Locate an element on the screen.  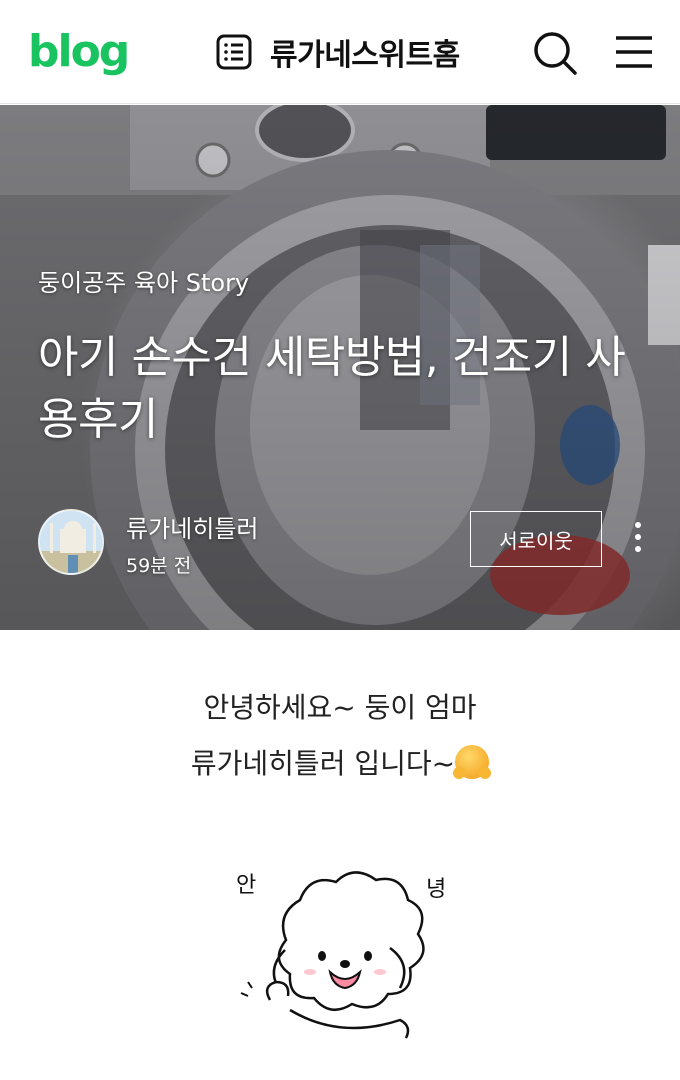
author-name: 류가네히틀러 is located at coordinates (192, 526).